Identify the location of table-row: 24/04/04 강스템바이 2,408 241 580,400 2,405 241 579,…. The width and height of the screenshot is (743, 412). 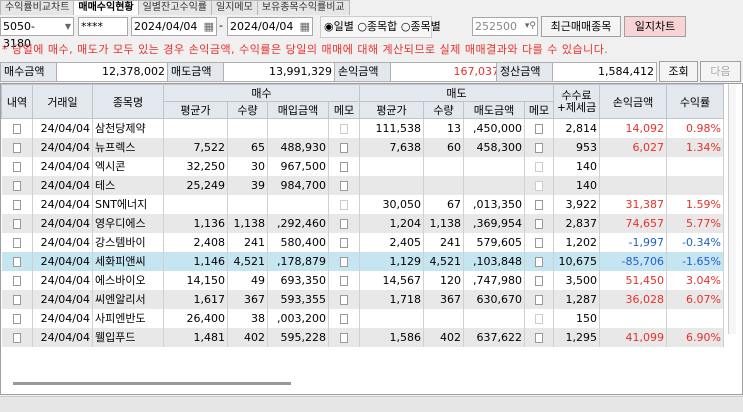
(362, 242).